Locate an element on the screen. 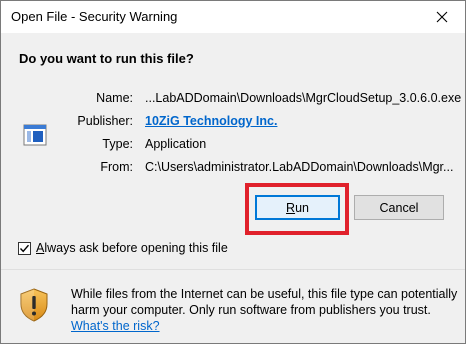 Image resolution: width=466 pixels, height=344 pixels. type-label: Type: is located at coordinates (117, 144).